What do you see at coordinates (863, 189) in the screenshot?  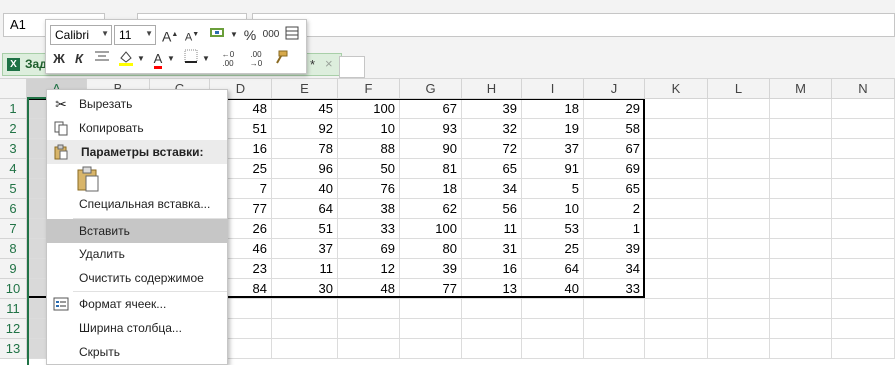 I see `cell-n5` at bounding box center [863, 189].